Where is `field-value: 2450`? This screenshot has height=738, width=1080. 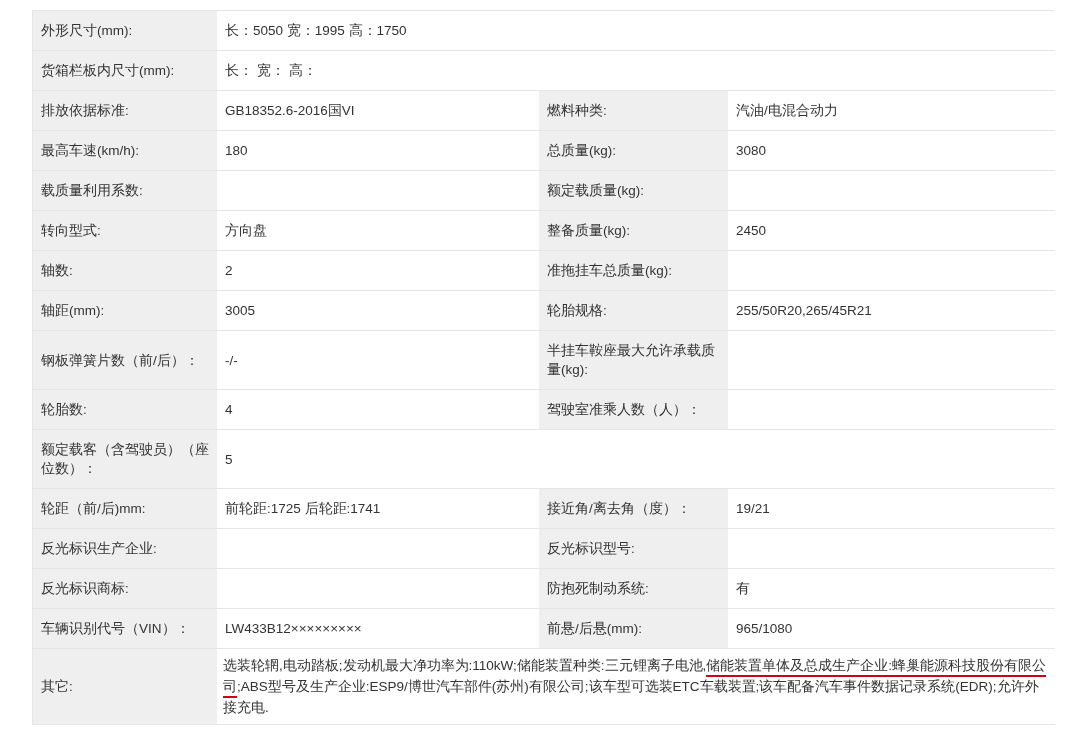
field-value: 2450 is located at coordinates (891, 231).